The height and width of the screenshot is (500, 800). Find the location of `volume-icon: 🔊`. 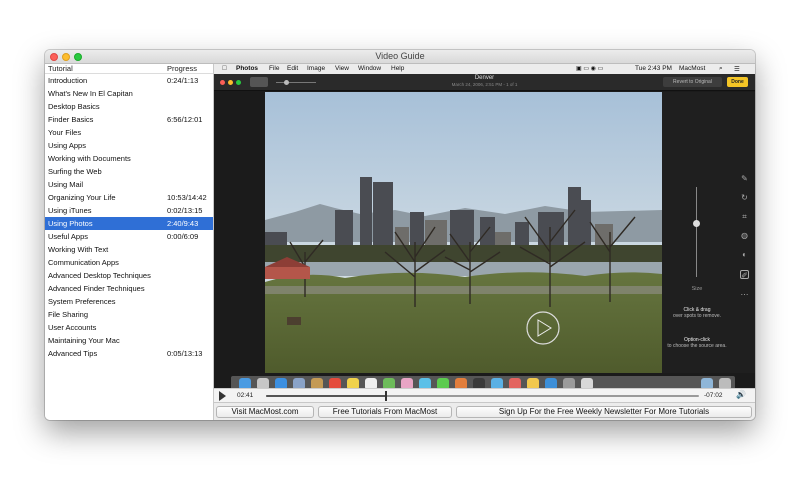

volume-icon: 🔊 is located at coordinates (741, 394).